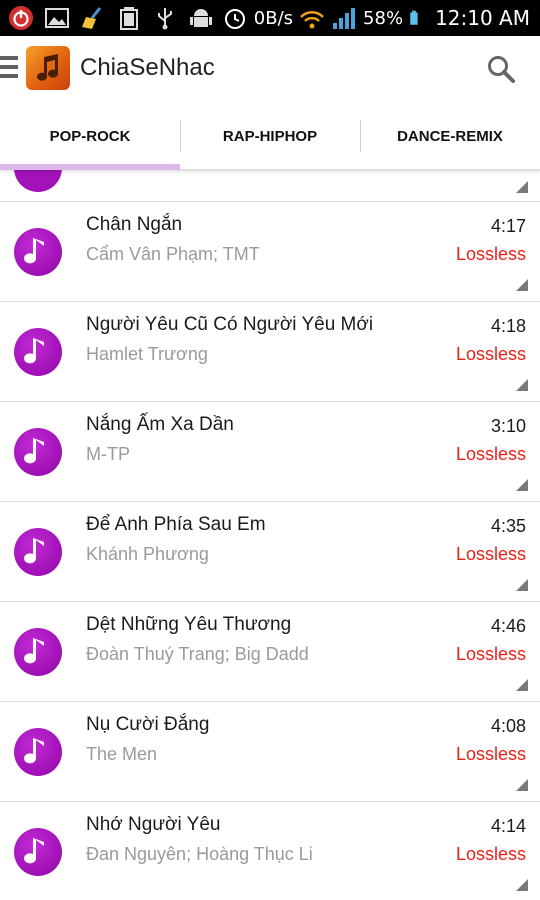  I want to click on song-title: Nụ Cười Đắng, so click(148, 724).